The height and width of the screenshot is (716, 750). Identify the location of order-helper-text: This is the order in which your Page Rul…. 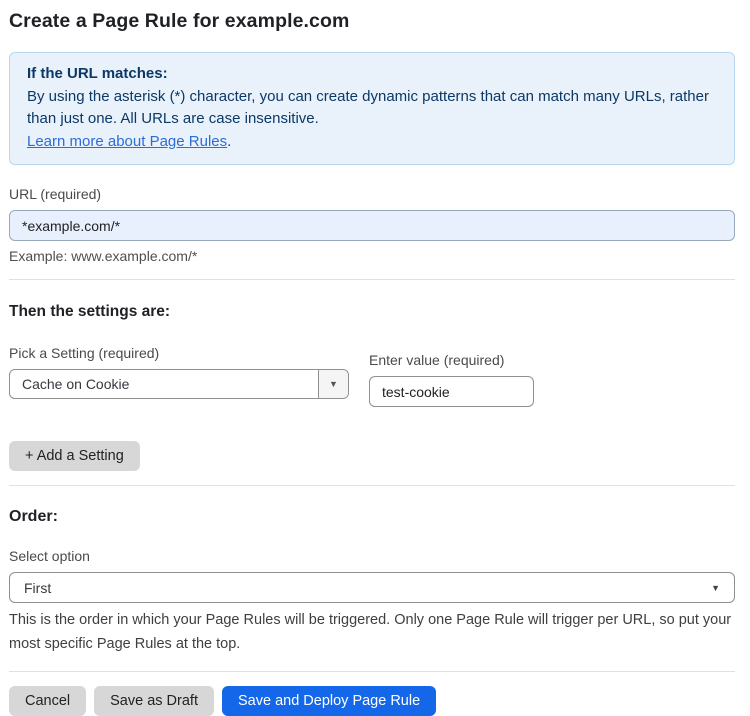
(370, 632).